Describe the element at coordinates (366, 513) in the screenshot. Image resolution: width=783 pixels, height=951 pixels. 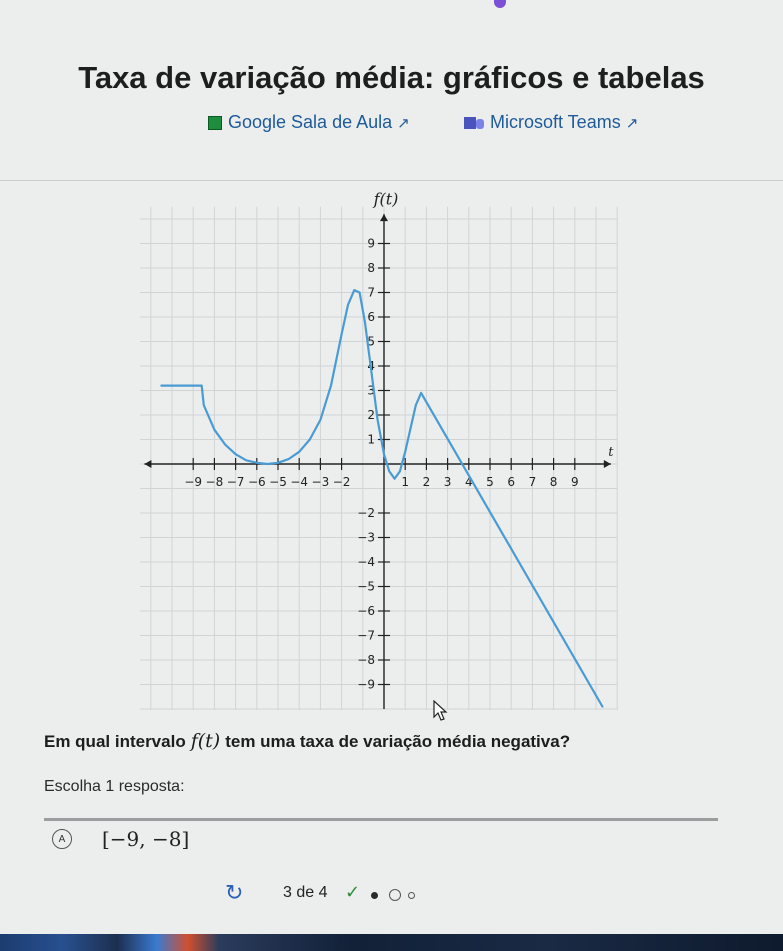
I see `y-tick-label: −2` at that location.